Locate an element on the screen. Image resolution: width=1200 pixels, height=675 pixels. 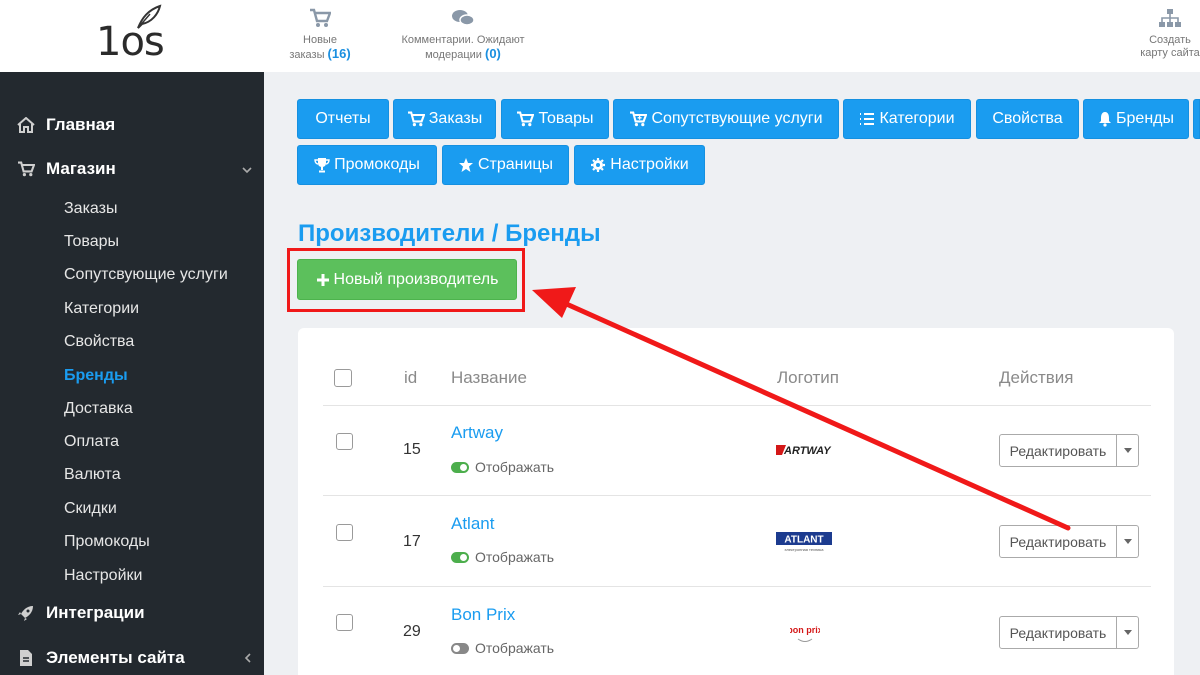
comments-count: (0) is located at coordinates (492, 53).